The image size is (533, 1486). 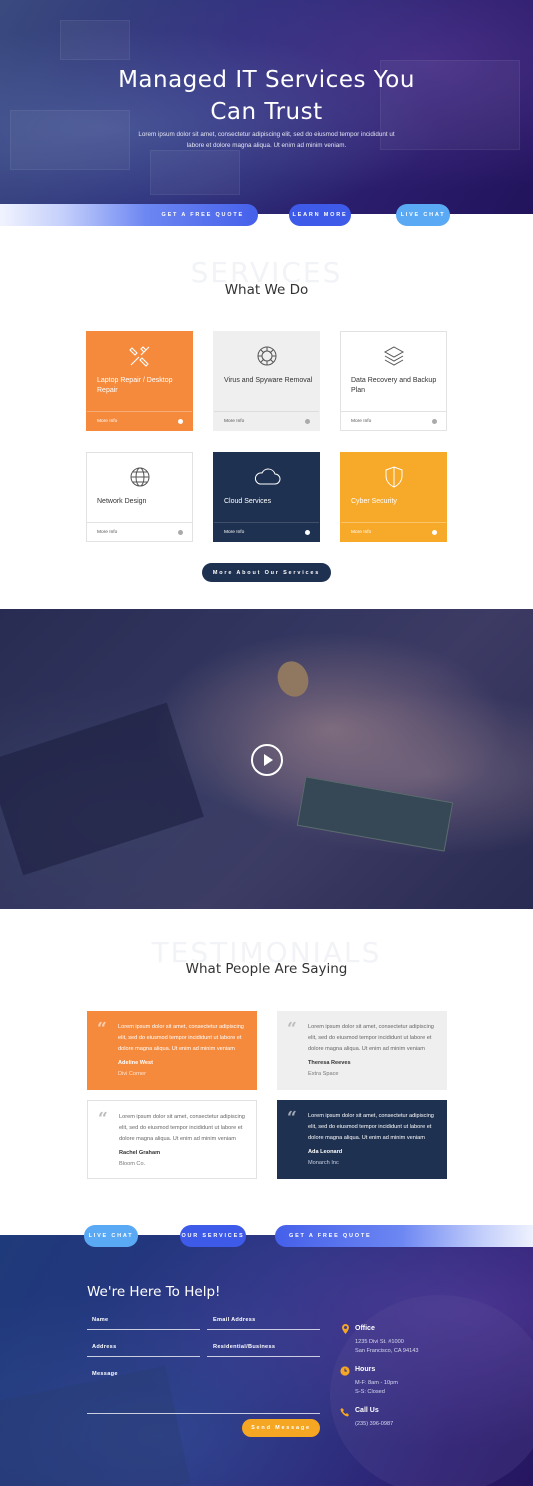 What do you see at coordinates (345, 1329) in the screenshot?
I see `location-pin-icon` at bounding box center [345, 1329].